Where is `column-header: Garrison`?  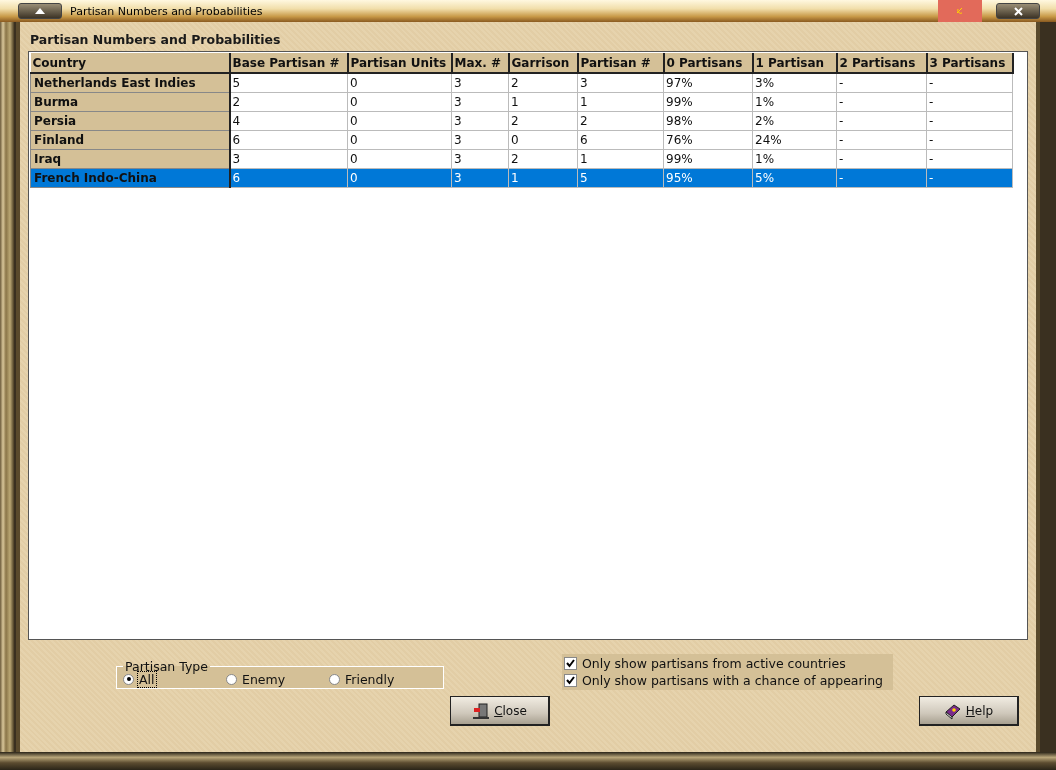
column-header: Garrison is located at coordinates (543, 63).